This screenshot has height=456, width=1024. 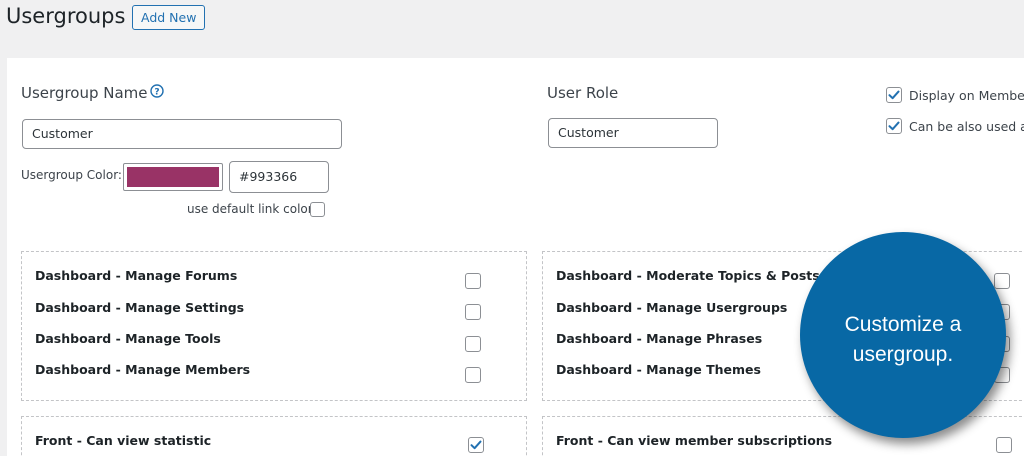 I want to click on perm-view-statistic-checkbox, so click(x=476, y=445).